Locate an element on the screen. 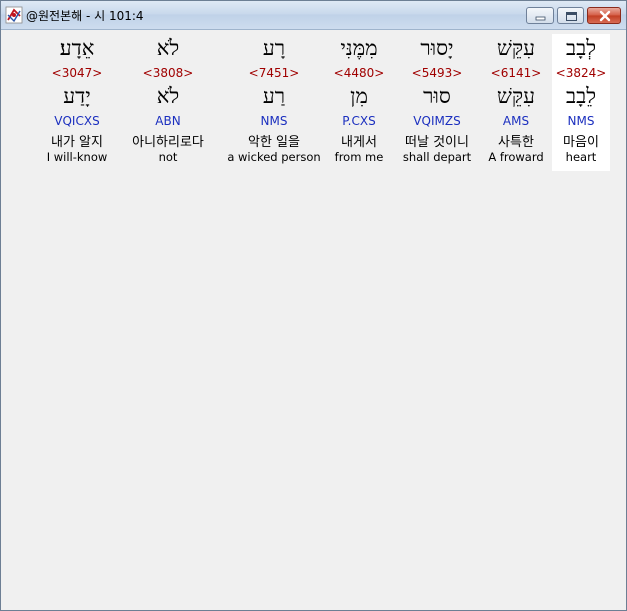 The height and width of the screenshot is (611, 627). hebrew-word: לְבָב is located at coordinates (581, 48).